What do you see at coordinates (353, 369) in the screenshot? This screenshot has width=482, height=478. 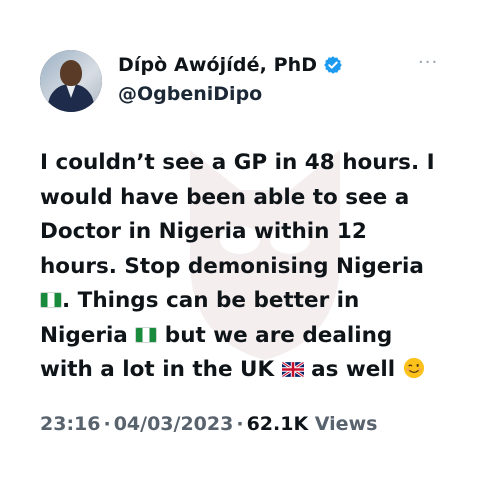 I see `tweet-text-segment: as well` at bounding box center [353, 369].